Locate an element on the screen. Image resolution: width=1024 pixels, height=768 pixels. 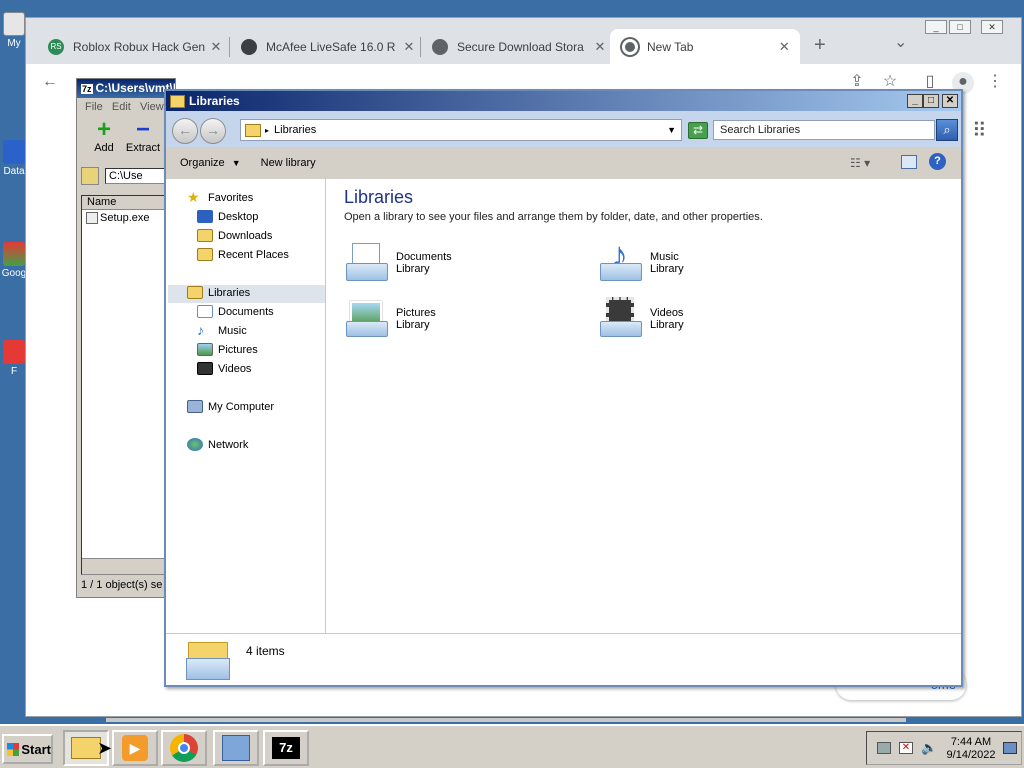
extract-button: − Extract is located at coordinates (143, 136).